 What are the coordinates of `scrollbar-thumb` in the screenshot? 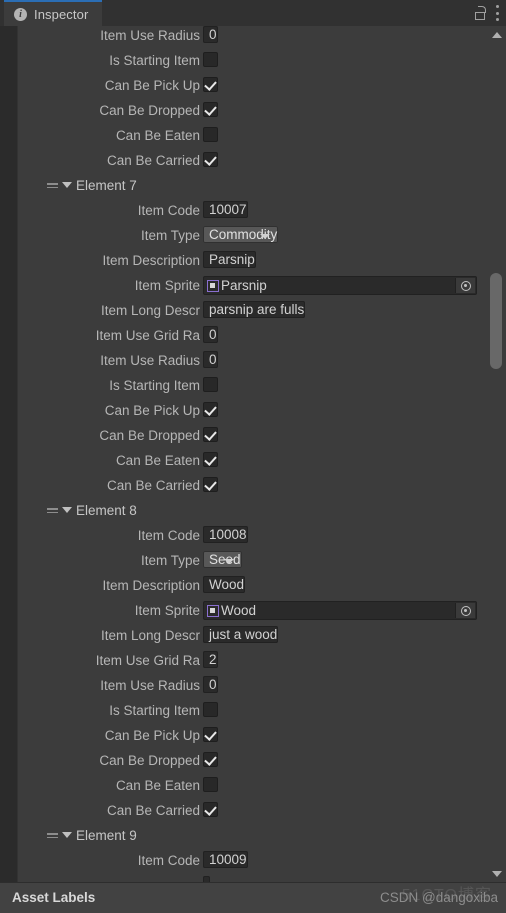 It's located at (496, 321).